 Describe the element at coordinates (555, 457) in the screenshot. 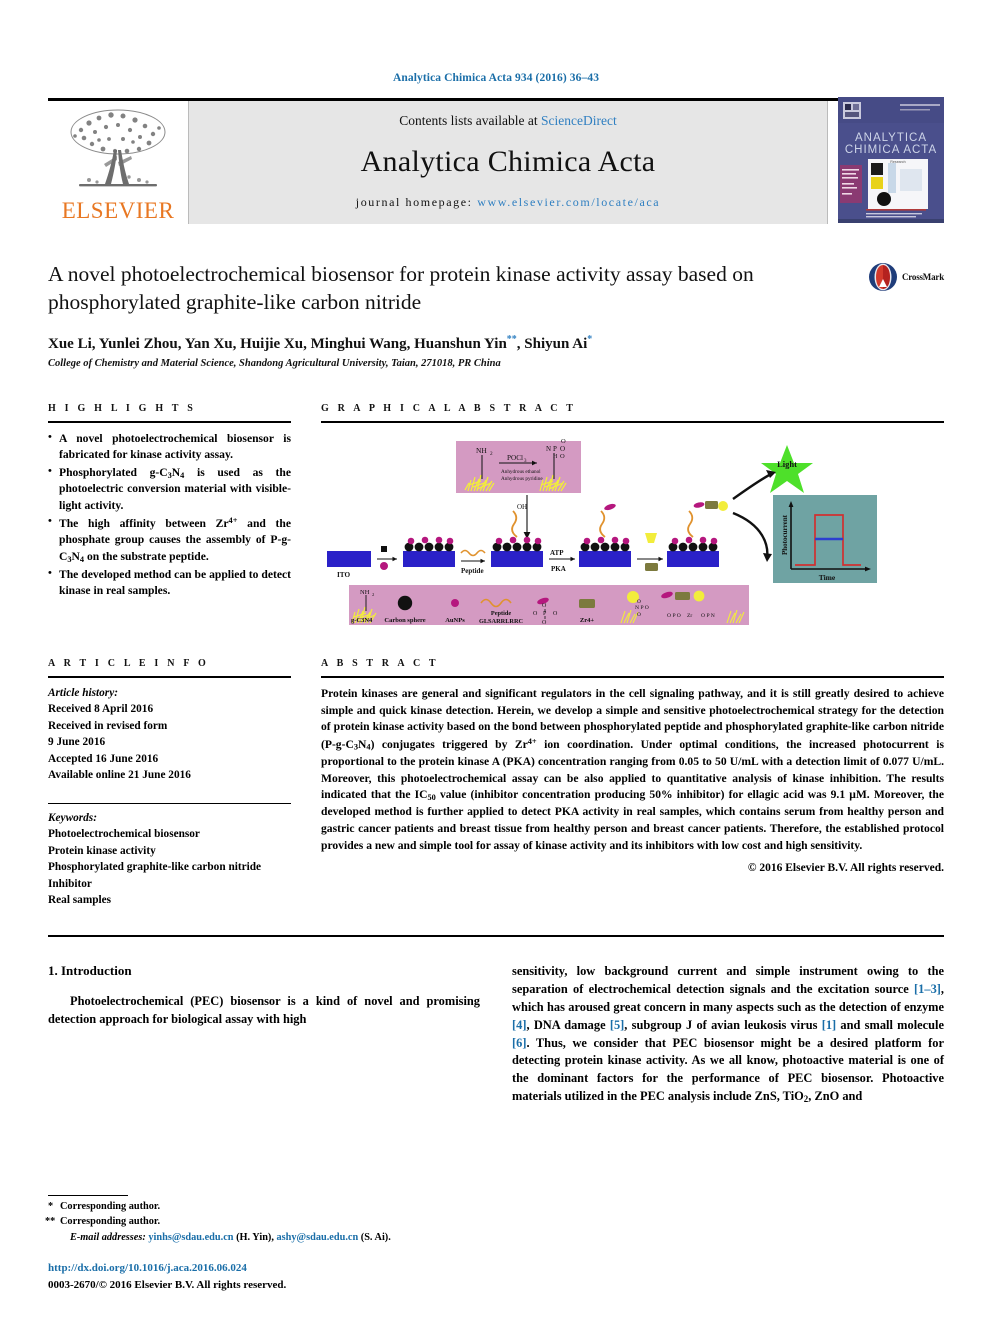

I see `svg-text: H` at that location.